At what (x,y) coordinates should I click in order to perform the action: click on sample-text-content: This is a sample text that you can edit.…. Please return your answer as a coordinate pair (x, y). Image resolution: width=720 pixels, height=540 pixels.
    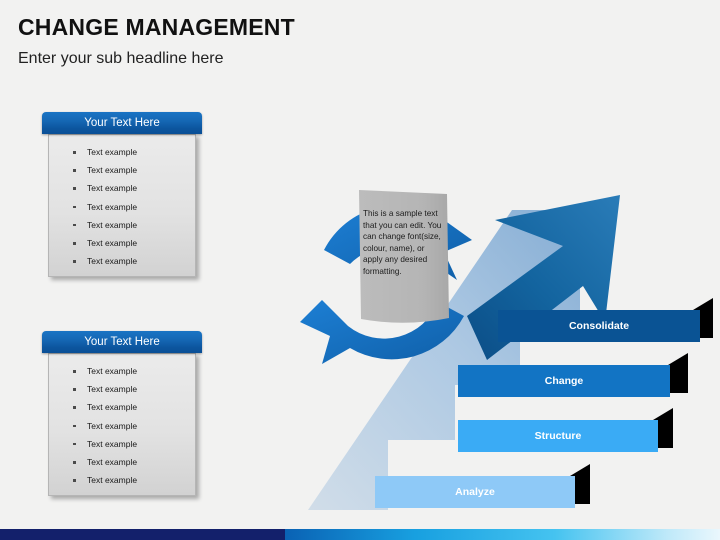
    Looking at the image, I should click on (402, 242).